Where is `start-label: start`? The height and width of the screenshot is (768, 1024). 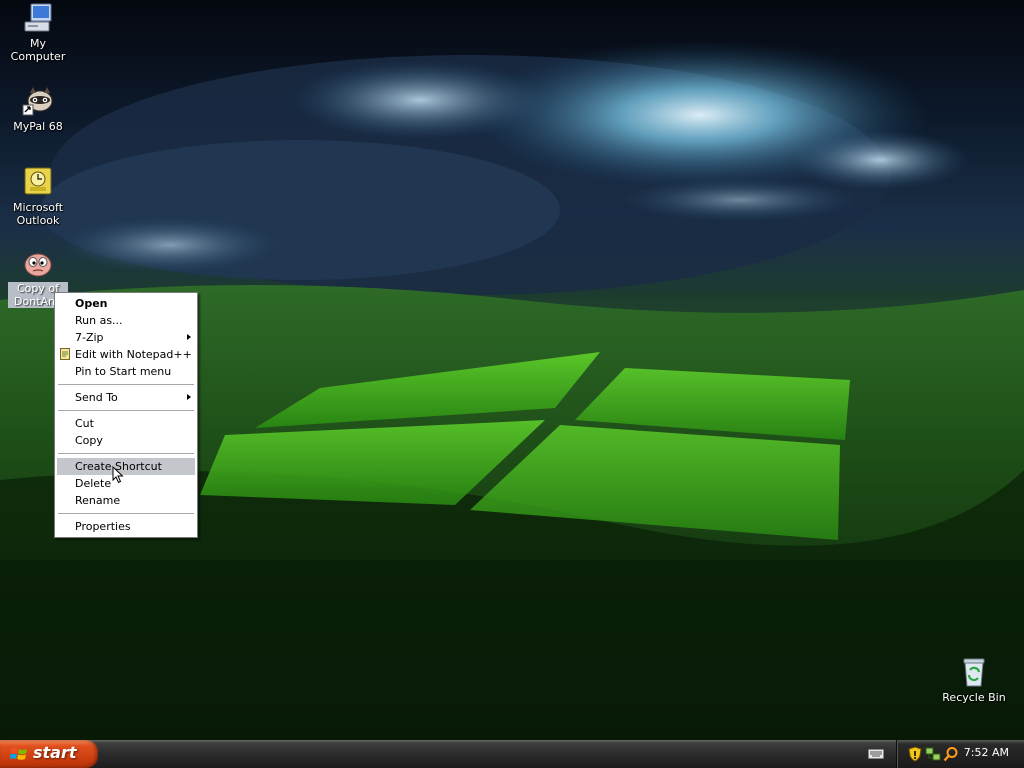
start-label: start is located at coordinates (55, 752).